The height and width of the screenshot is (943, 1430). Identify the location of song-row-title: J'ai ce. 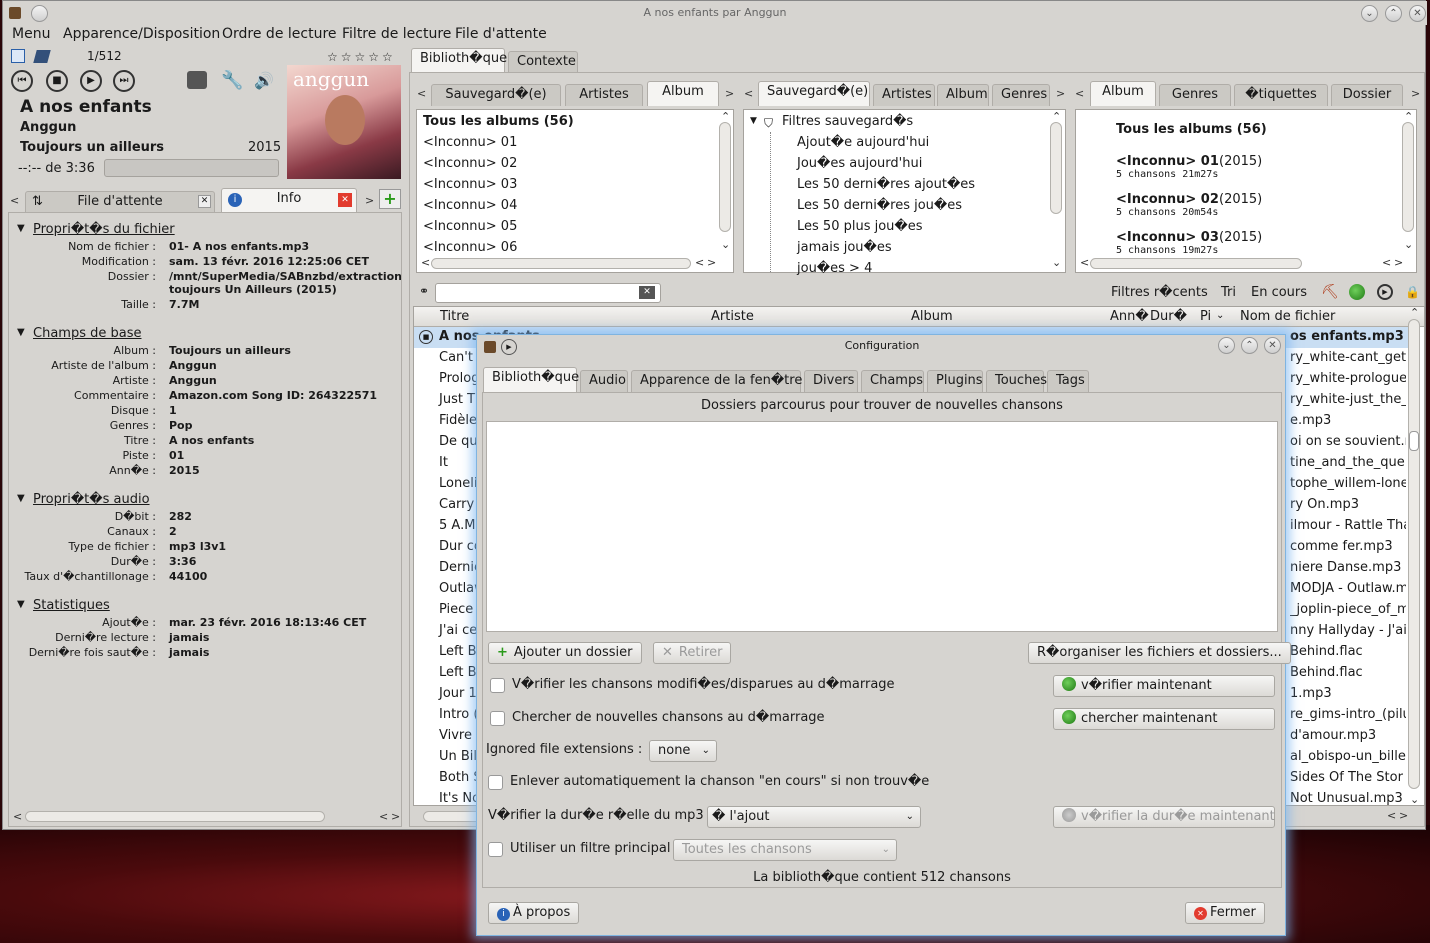
(458, 630).